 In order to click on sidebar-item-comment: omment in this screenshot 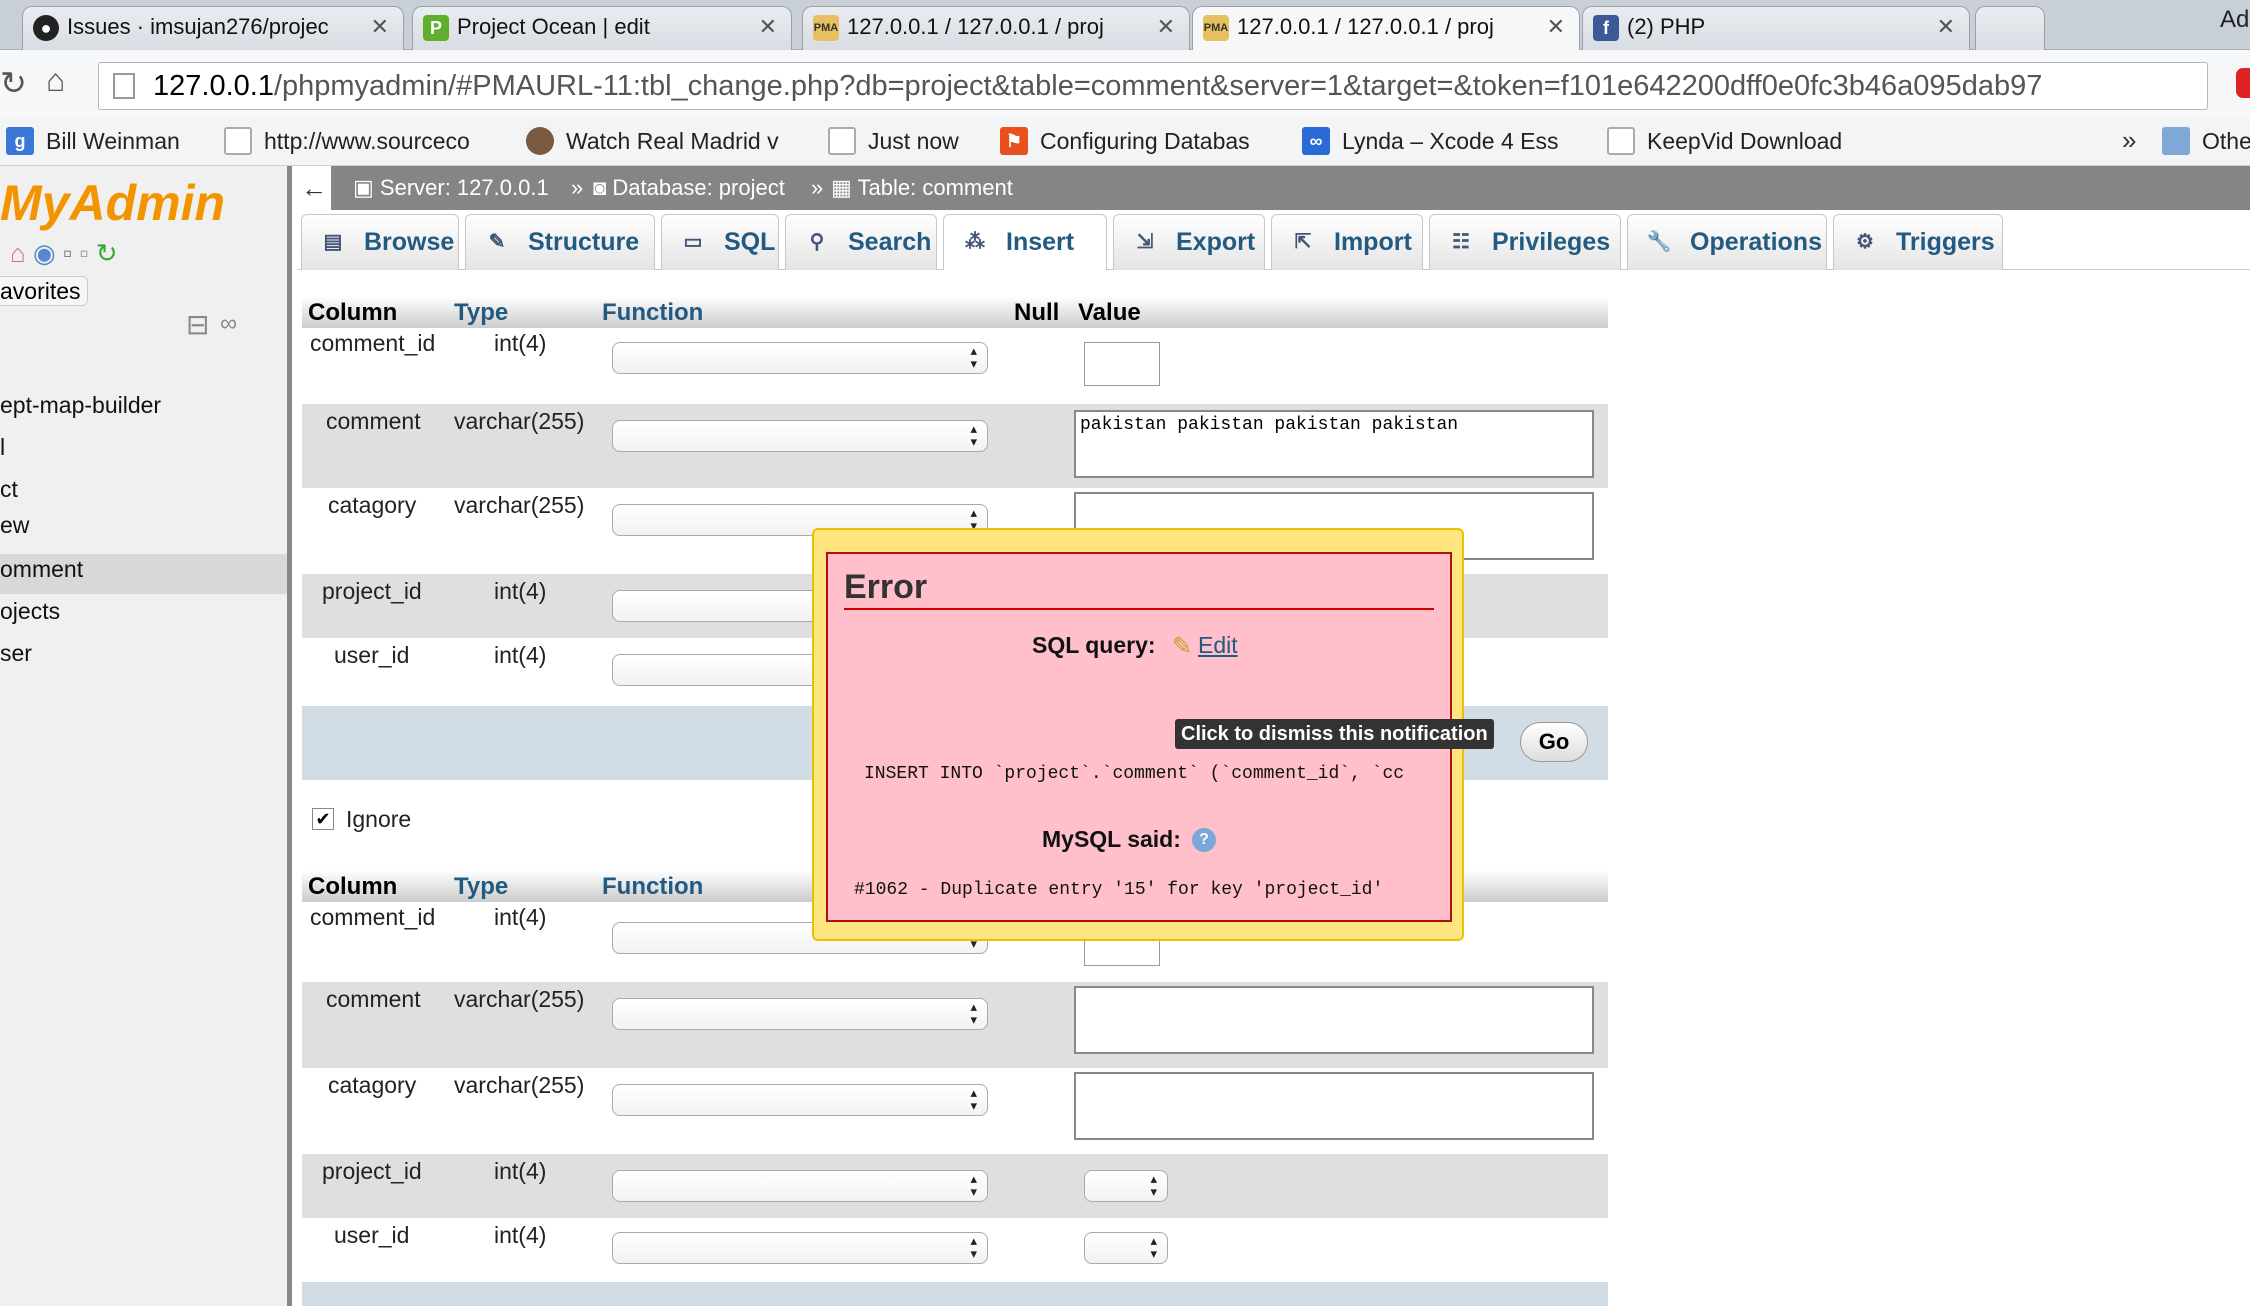, I will do `click(41, 569)`.